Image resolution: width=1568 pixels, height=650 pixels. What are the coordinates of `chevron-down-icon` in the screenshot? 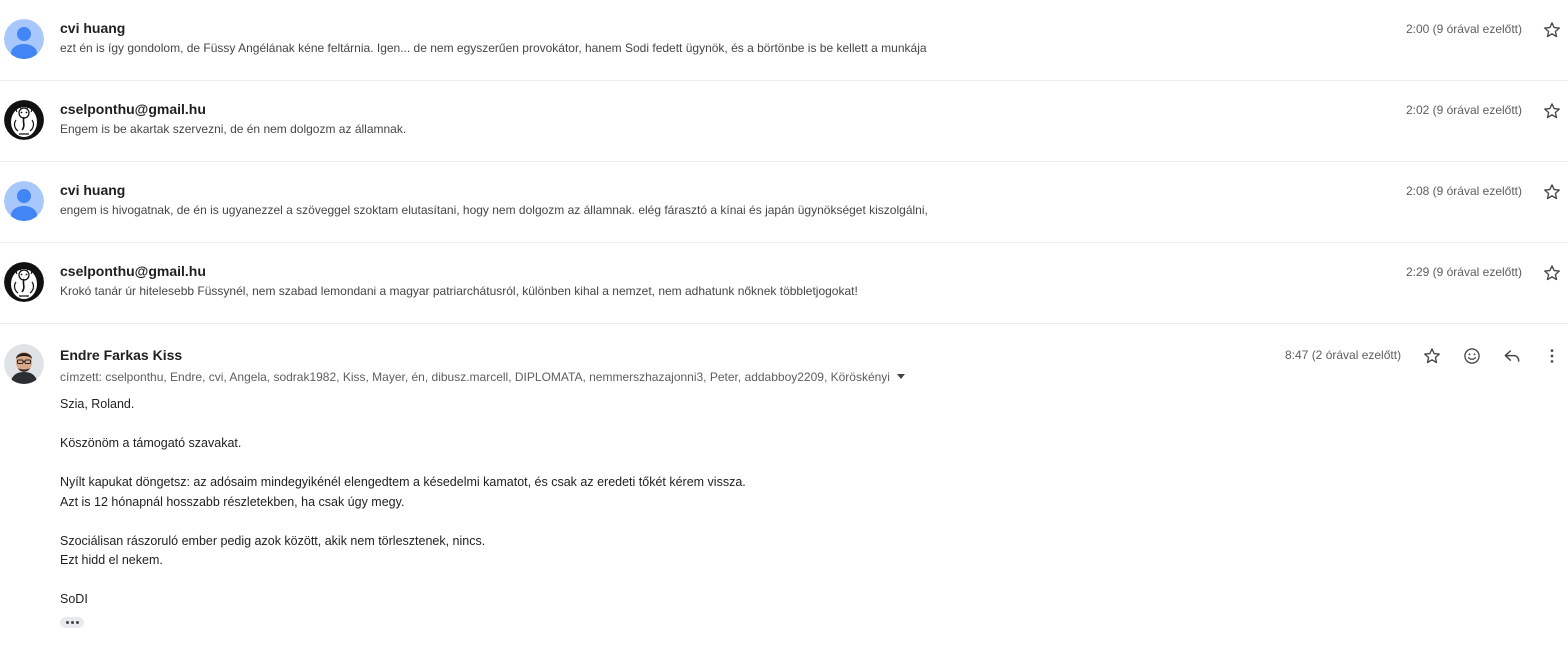 It's located at (900, 376).